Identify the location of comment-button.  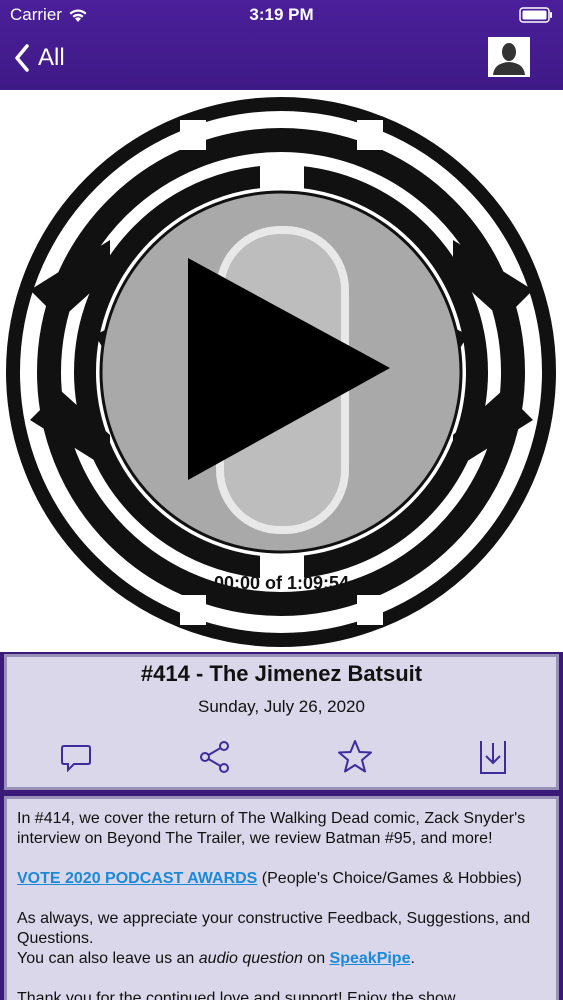
(76, 757).